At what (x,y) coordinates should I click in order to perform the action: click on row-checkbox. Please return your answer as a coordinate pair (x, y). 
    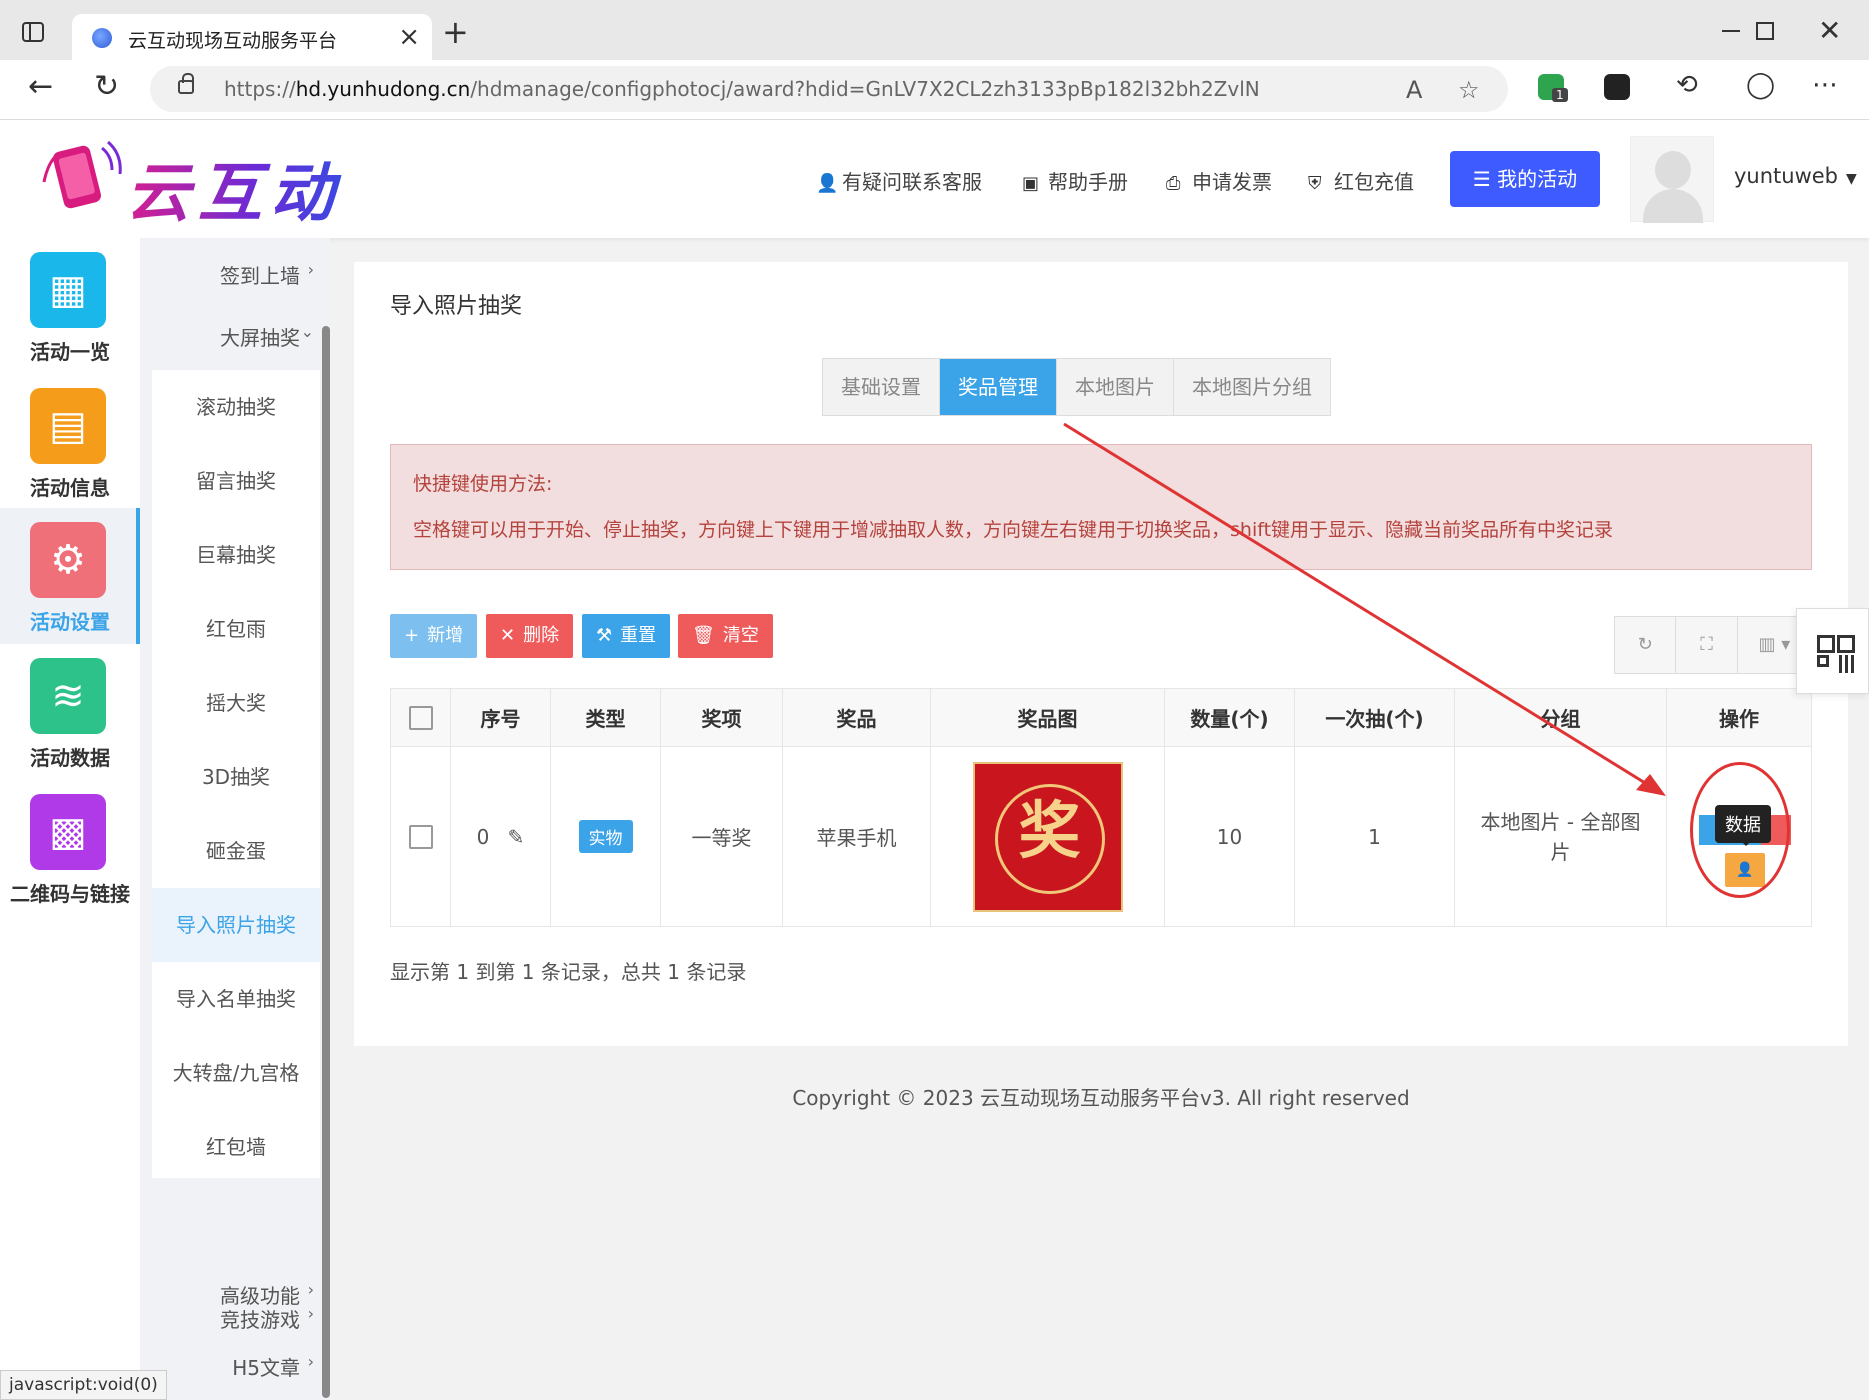
    Looking at the image, I should click on (420, 837).